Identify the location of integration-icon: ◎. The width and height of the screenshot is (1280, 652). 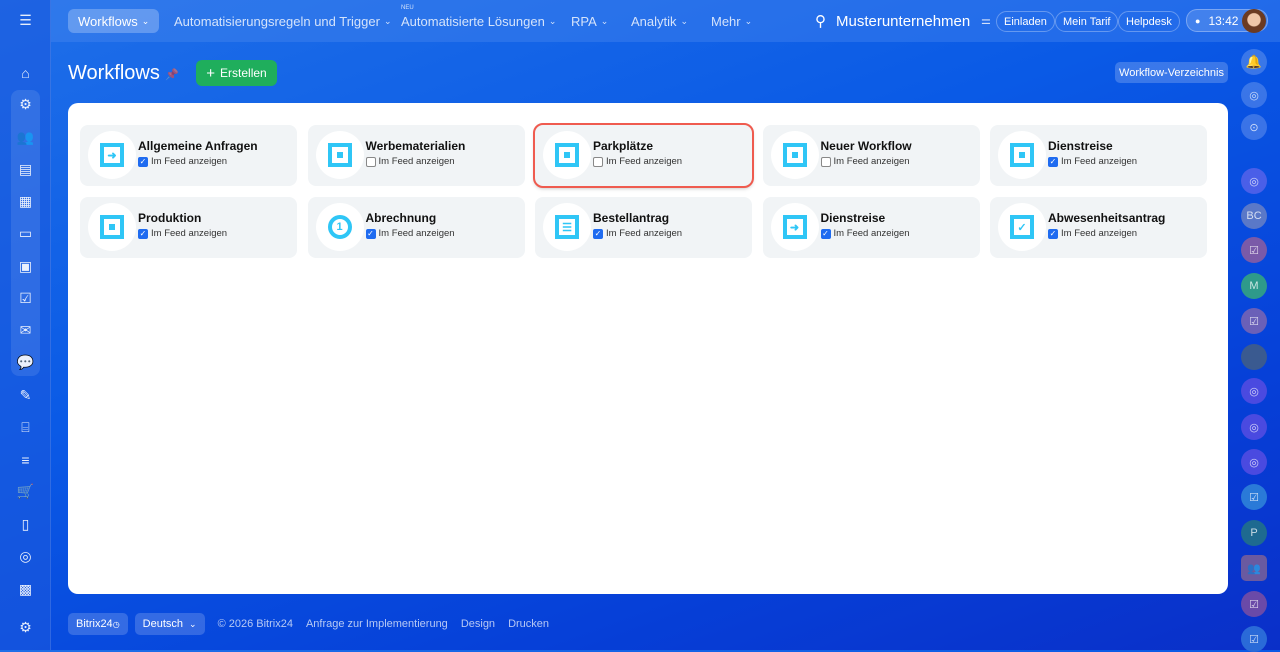
(25, 556).